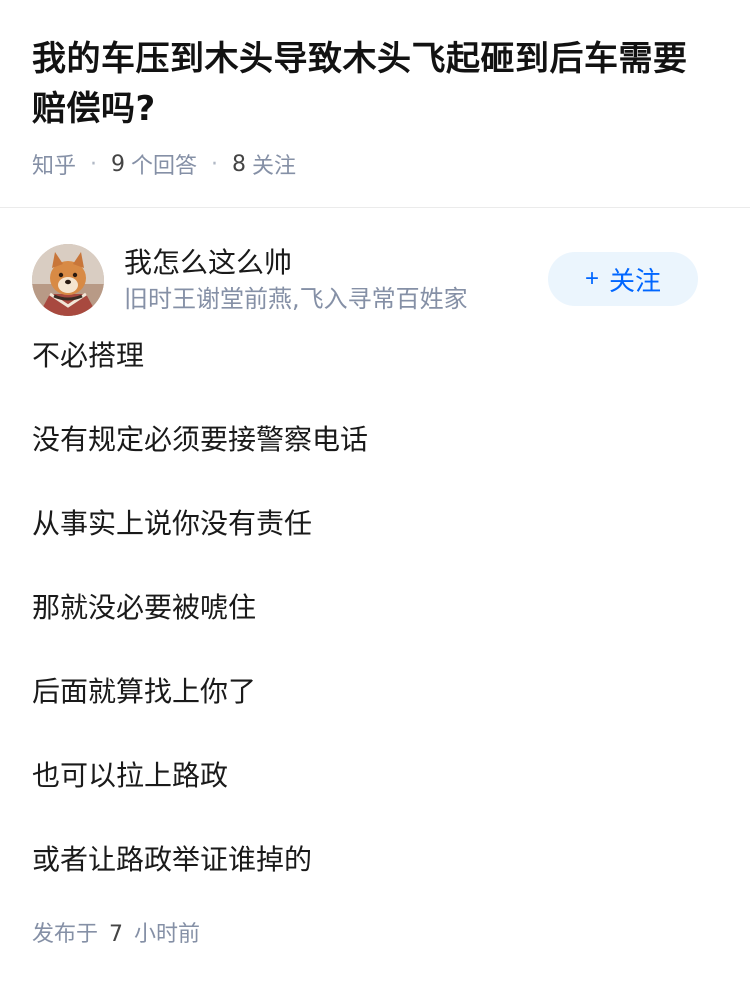 The height and width of the screenshot is (994, 750). Describe the element at coordinates (375, 932) in the screenshot. I see `publish-time: 发布于 7 小时前` at that location.